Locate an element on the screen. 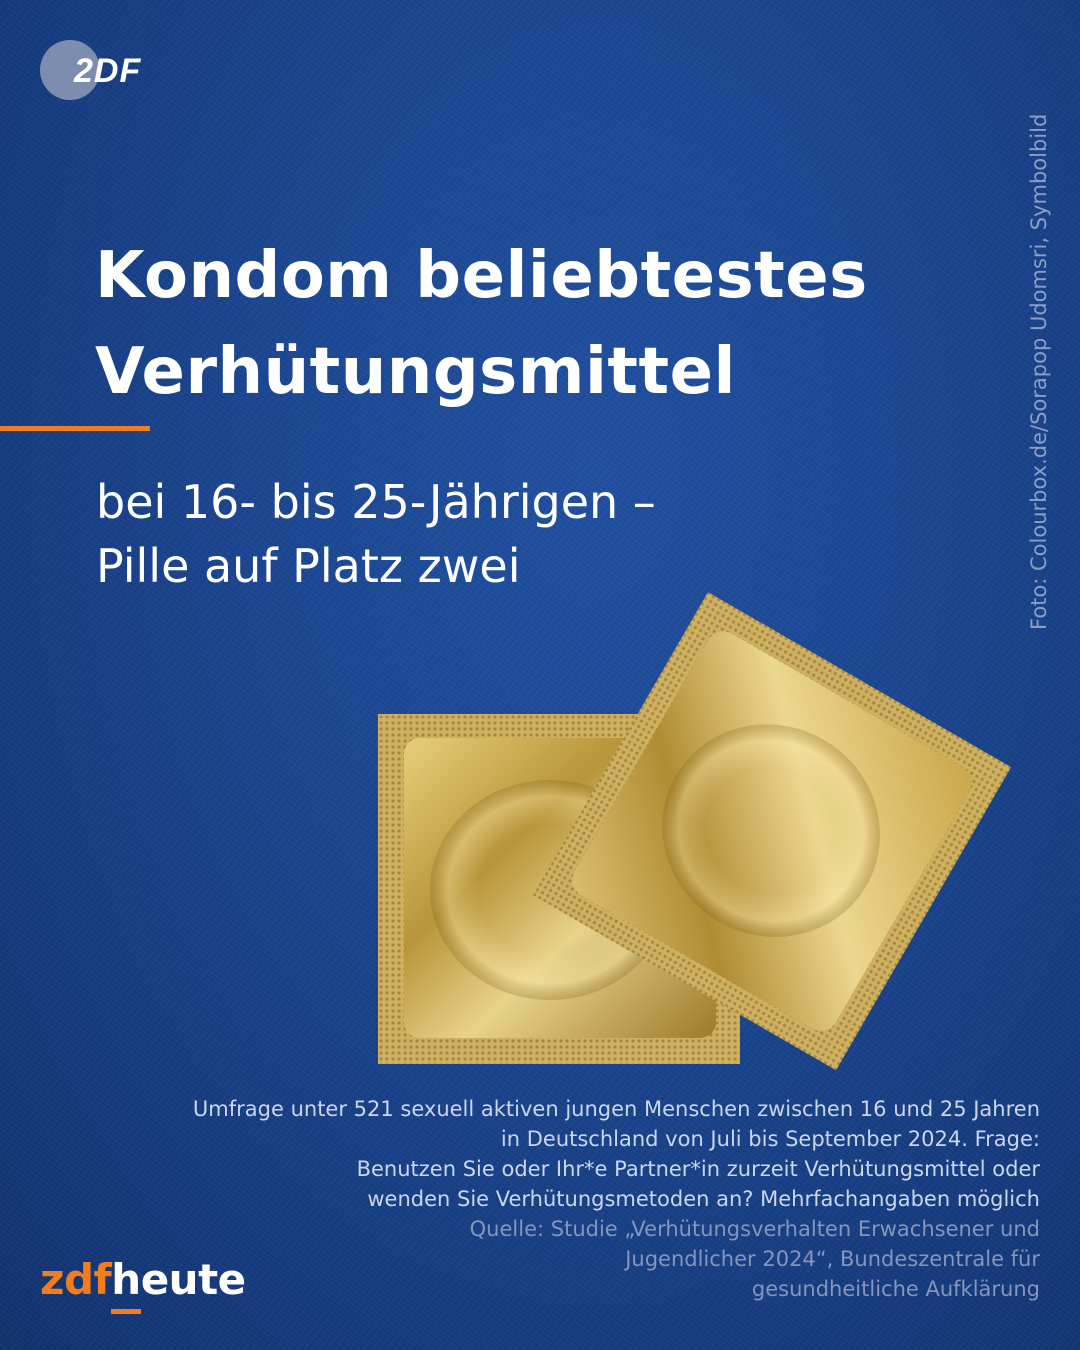 This screenshot has height=1350, width=1080. brand-heute: heute is located at coordinates (178, 1284).